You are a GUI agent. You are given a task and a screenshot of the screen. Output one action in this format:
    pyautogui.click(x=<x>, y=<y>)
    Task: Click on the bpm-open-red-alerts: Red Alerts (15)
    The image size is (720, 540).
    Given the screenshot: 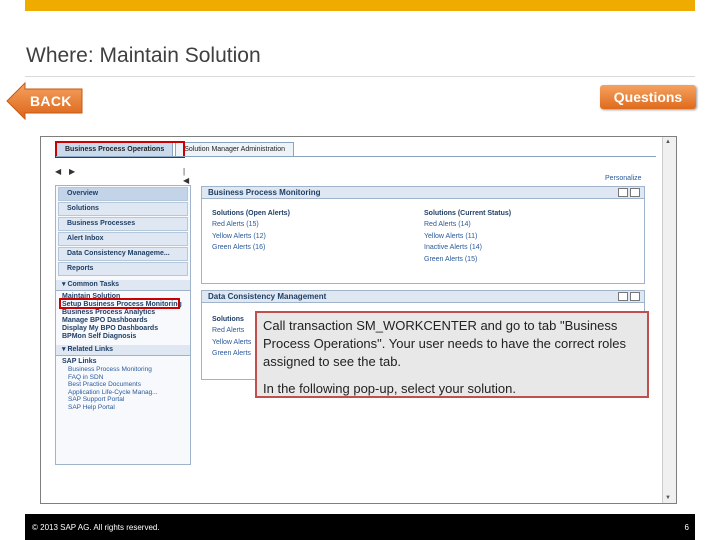 What is the action you would take?
    pyautogui.click(x=251, y=225)
    